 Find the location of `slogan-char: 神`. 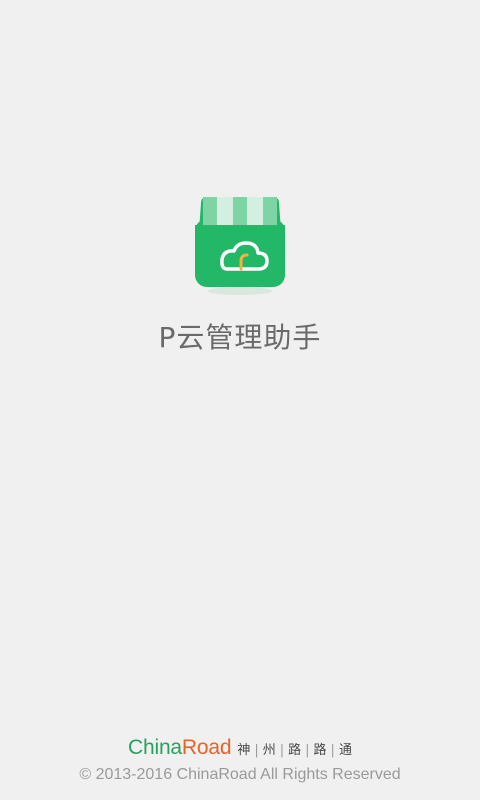

slogan-char: 神 is located at coordinates (244, 750).